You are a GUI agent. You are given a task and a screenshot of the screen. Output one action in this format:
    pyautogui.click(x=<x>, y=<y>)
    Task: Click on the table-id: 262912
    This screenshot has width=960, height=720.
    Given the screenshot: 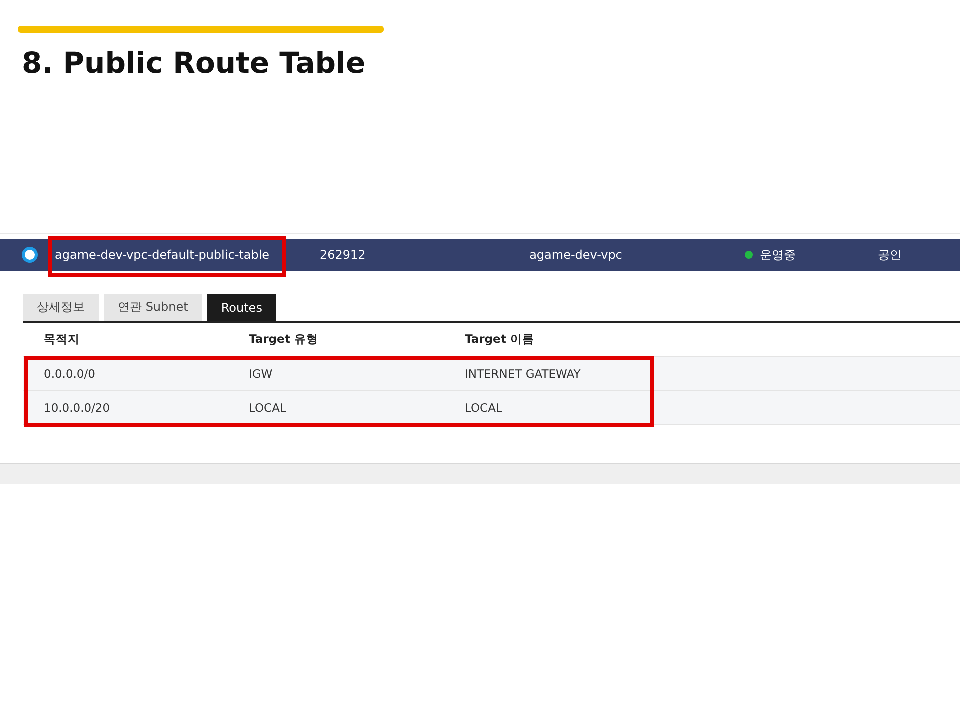 What is the action you would take?
    pyautogui.click(x=343, y=255)
    